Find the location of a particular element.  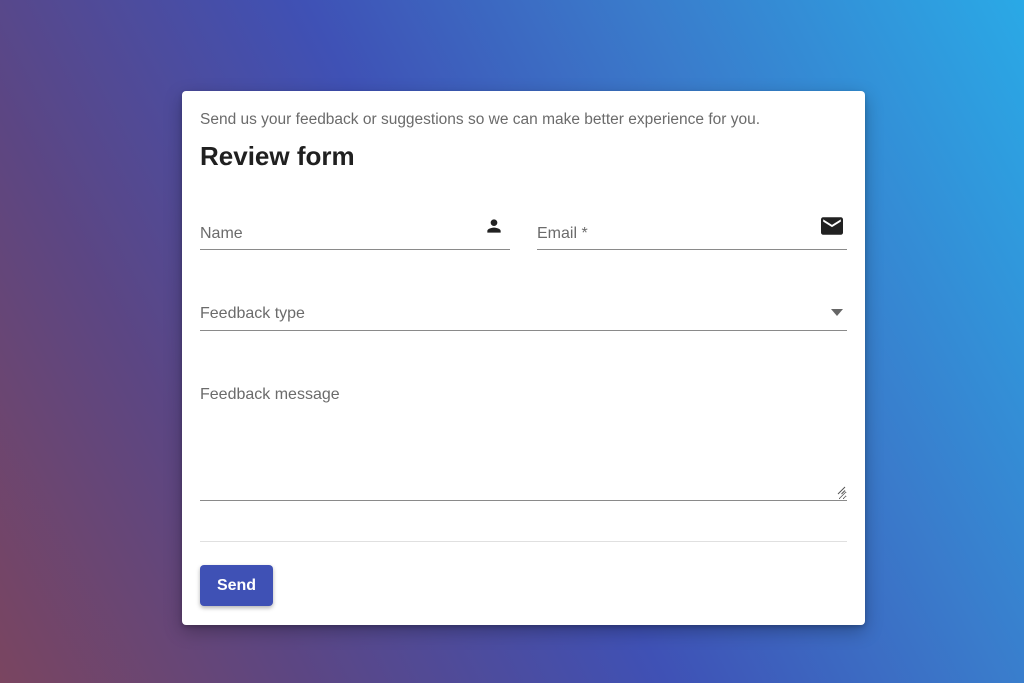

send-button: Send is located at coordinates (236, 585).